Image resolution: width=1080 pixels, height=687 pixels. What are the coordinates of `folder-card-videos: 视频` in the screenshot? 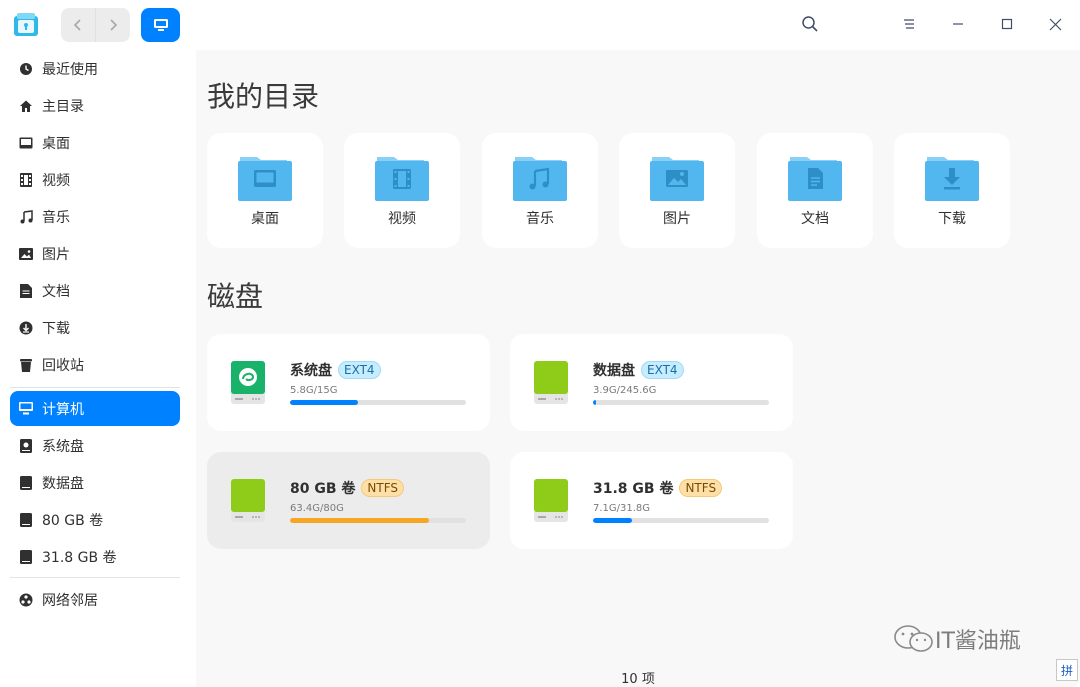 It's located at (402, 190).